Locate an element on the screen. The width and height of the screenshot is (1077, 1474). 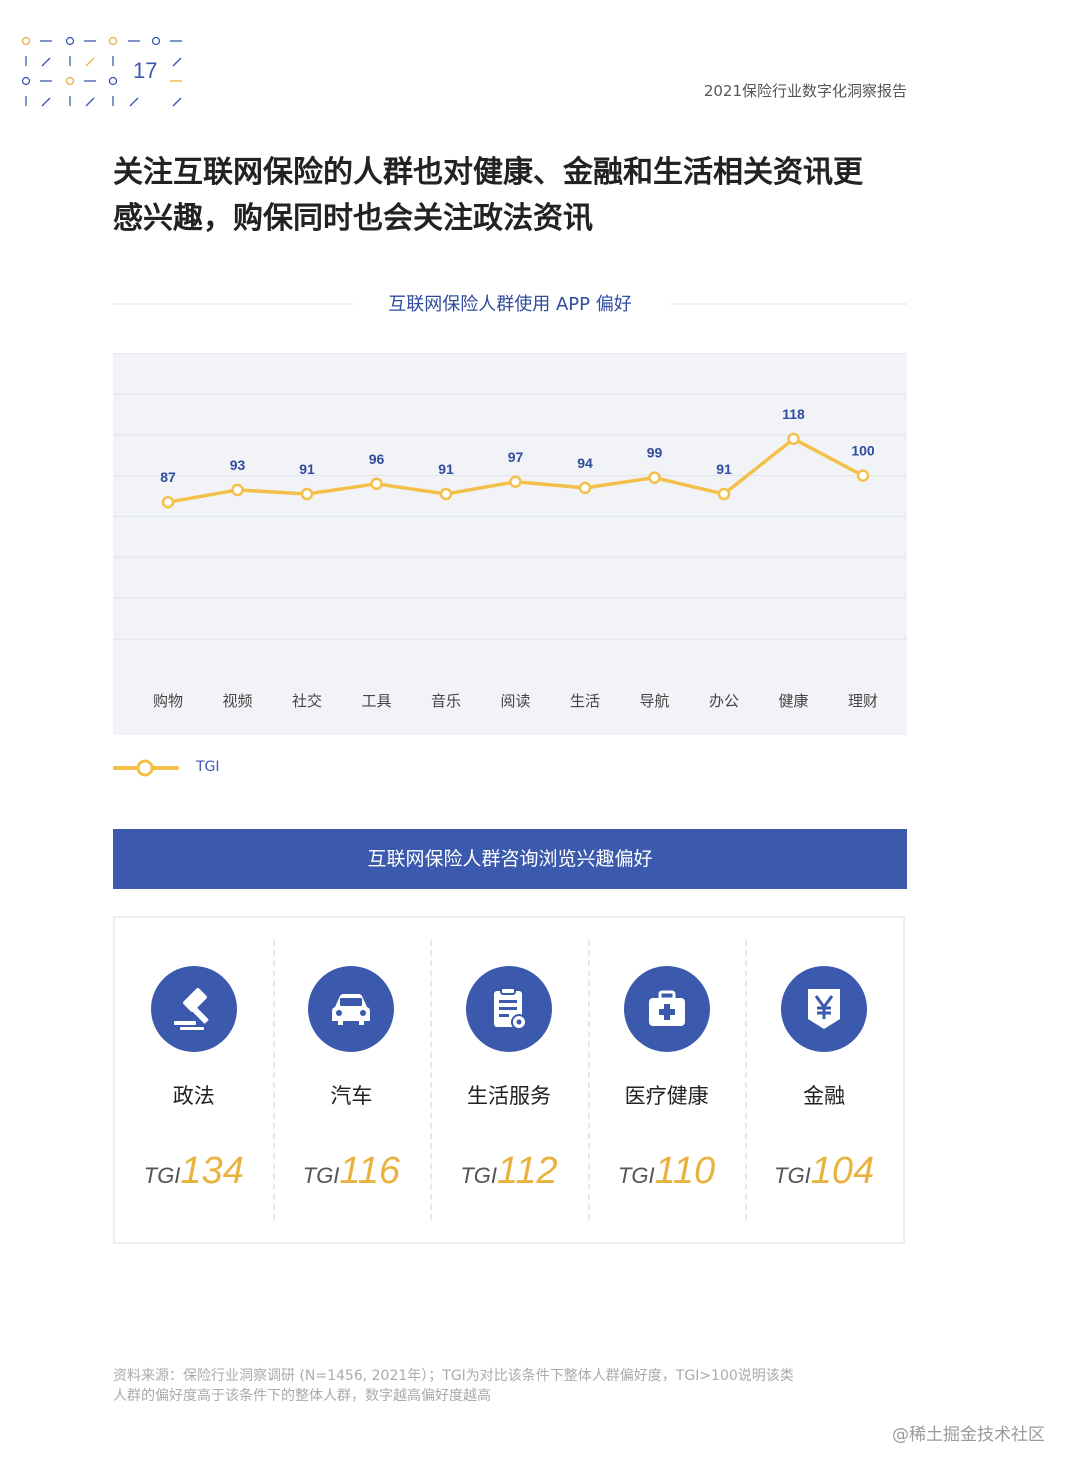
interest-name: 汽车 is located at coordinates (351, 1096).